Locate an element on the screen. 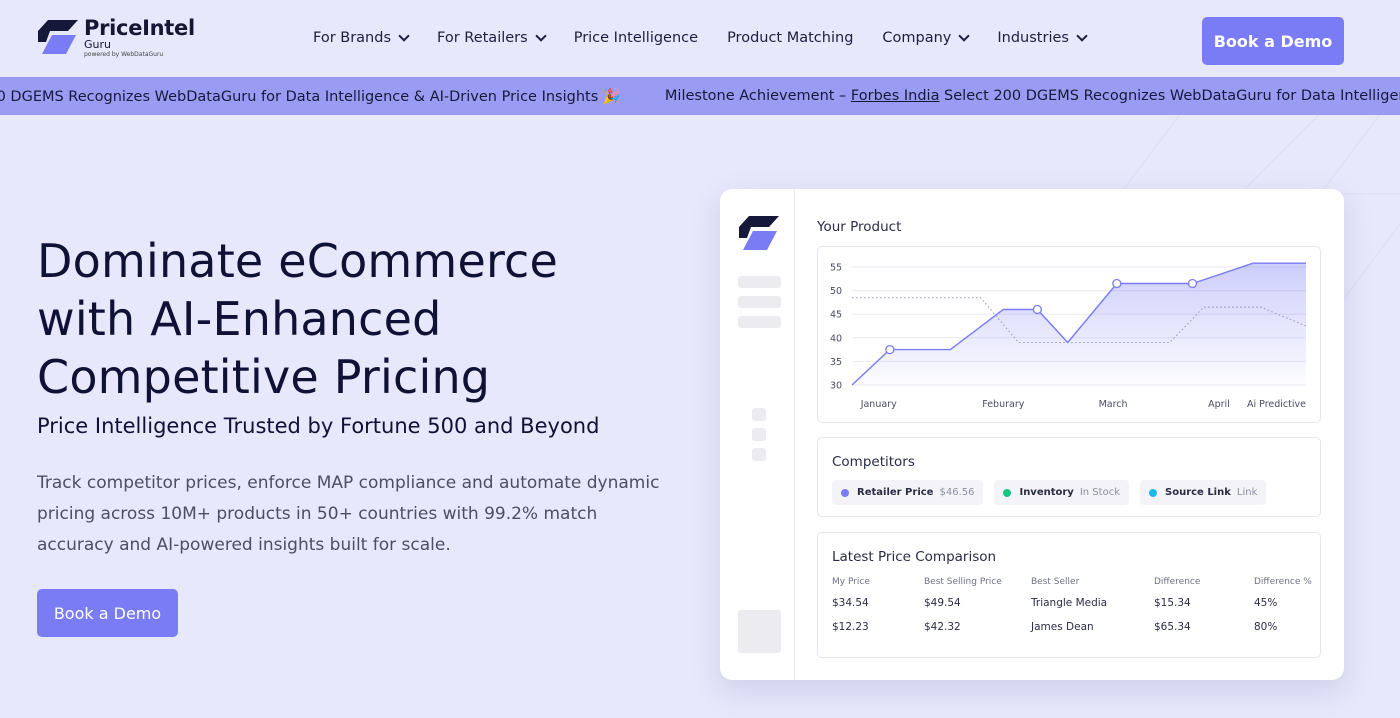 Image resolution: width=1400 pixels, height=718 pixels. chip-inventory: Inventory In Stock is located at coordinates (1061, 492).